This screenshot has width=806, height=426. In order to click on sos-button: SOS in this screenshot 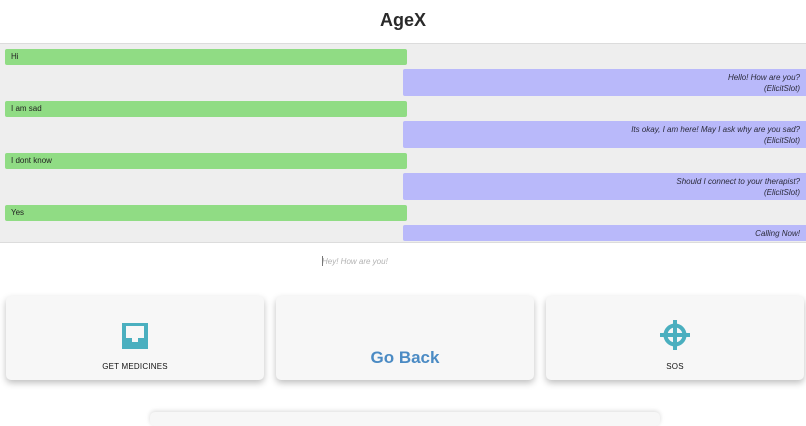, I will do `click(675, 338)`.